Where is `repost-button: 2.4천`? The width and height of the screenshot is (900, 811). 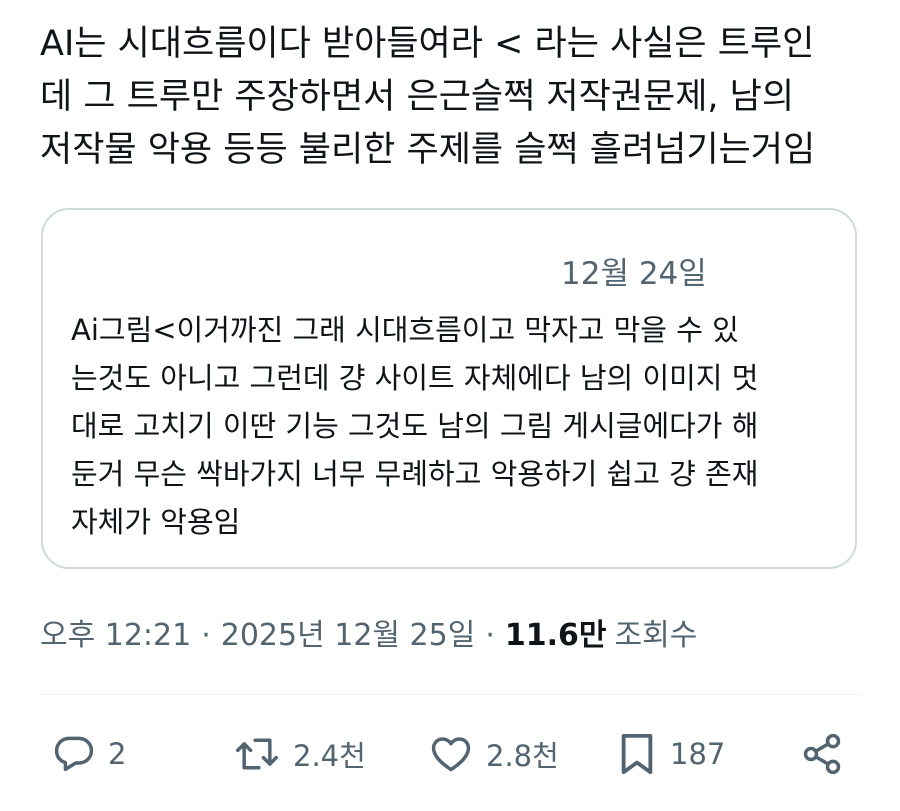 repost-button: 2.4천 is located at coordinates (299, 754).